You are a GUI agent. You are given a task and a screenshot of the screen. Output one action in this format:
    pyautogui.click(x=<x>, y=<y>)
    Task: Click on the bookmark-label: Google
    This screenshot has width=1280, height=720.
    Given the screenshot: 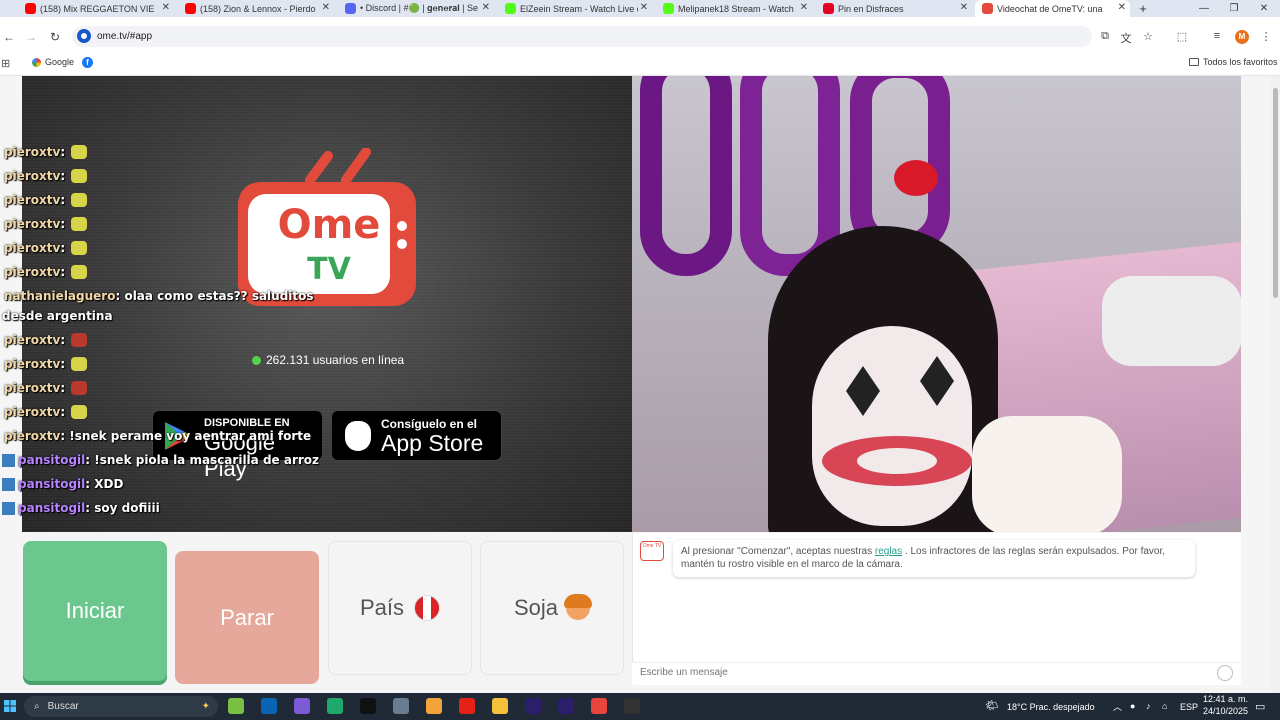 What is the action you would take?
    pyautogui.click(x=60, y=62)
    